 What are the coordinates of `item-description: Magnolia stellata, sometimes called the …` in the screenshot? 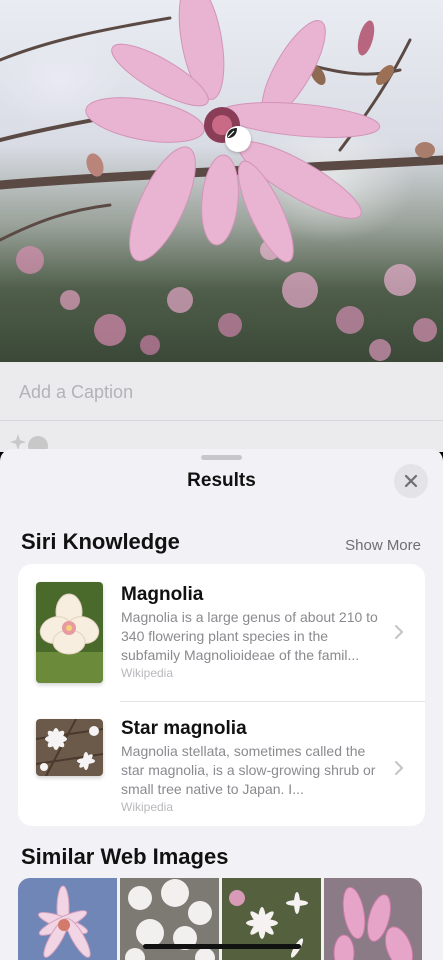 It's located at (248, 770).